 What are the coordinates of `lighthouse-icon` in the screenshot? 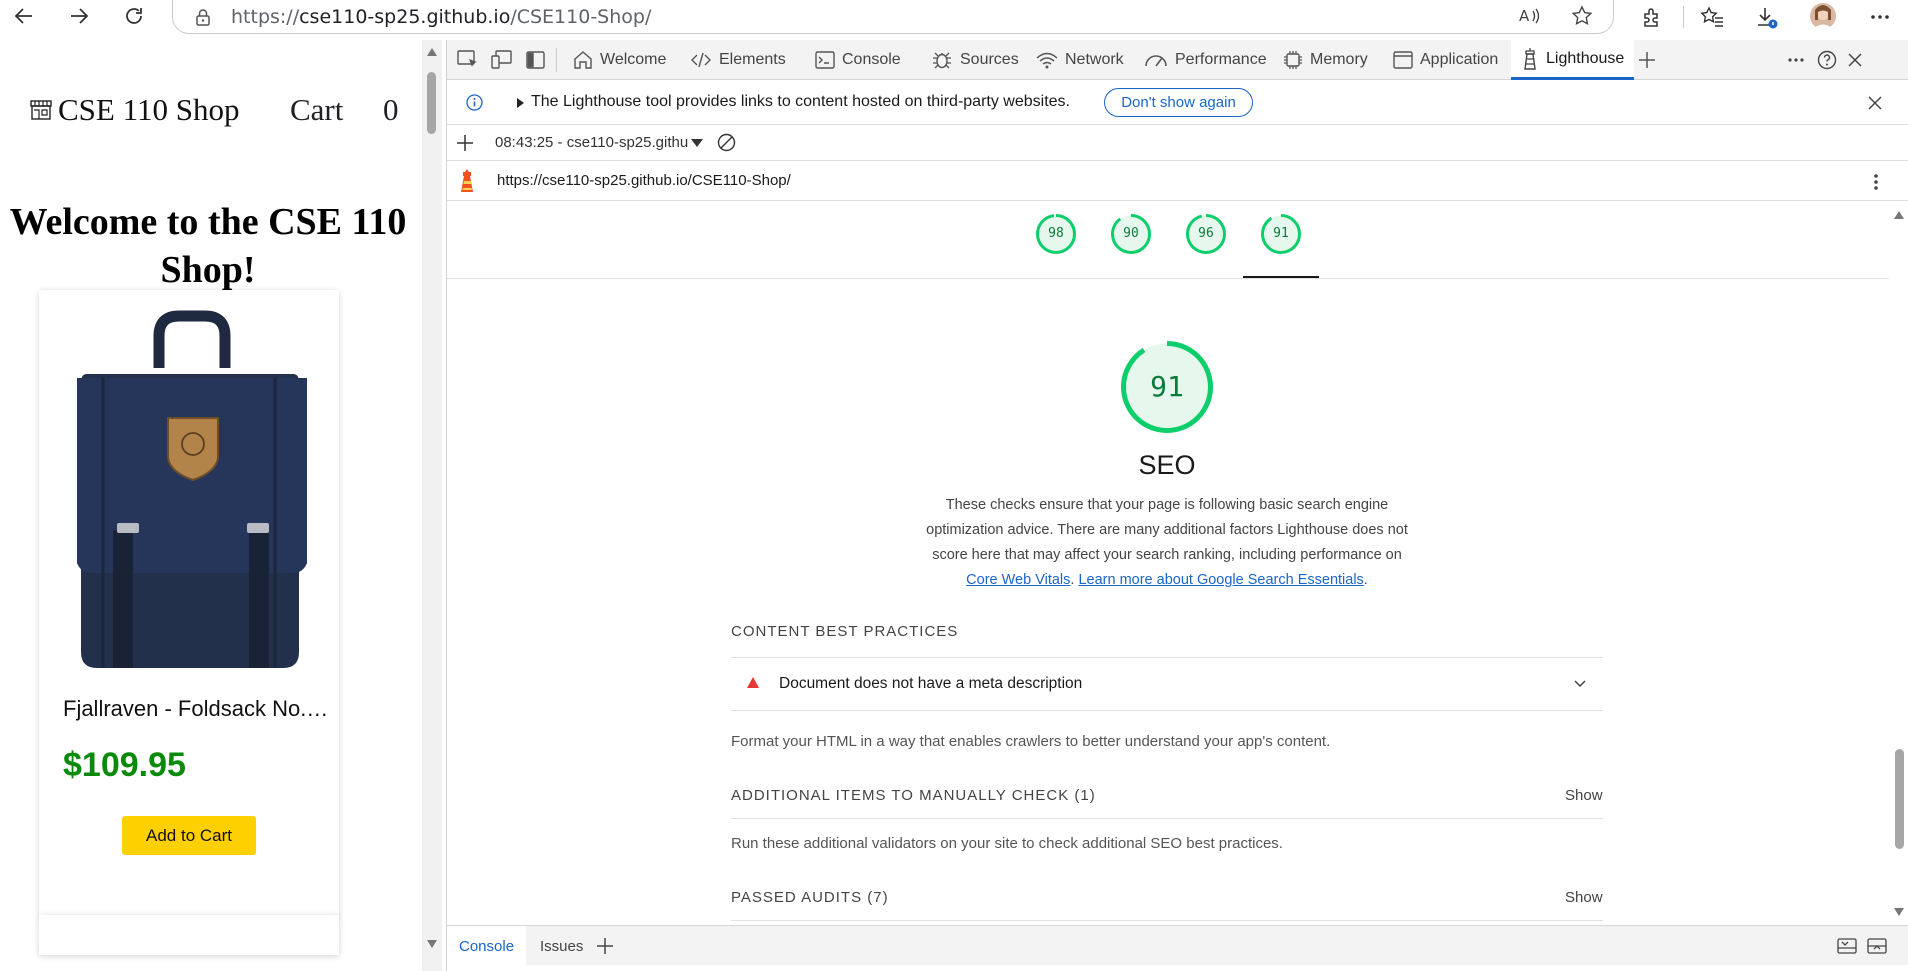 It's located at (1530, 58).